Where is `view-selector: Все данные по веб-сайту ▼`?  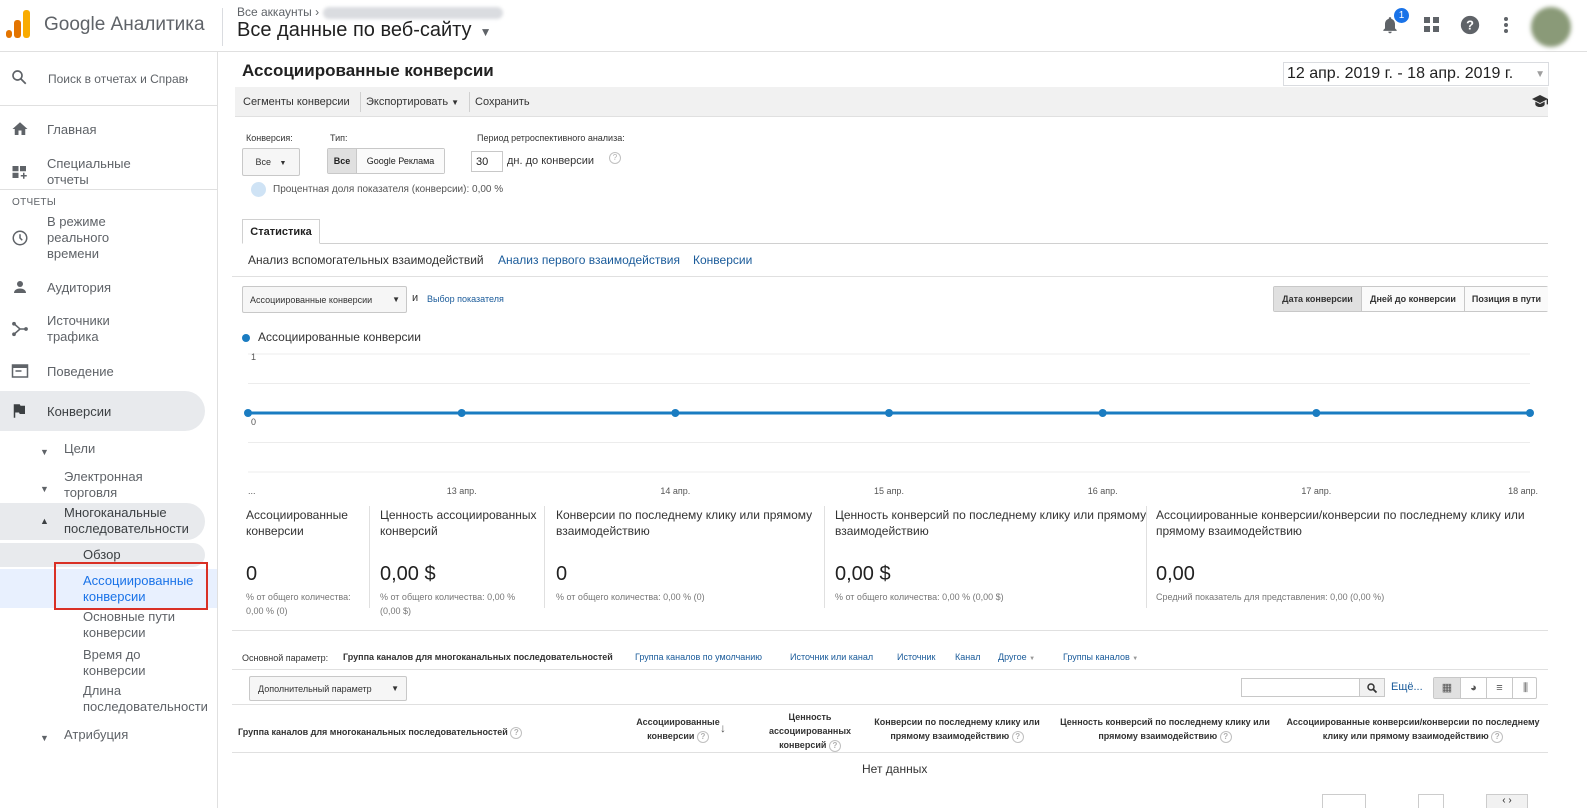
view-selector: Все данные по веб-сайту ▼ is located at coordinates (364, 30).